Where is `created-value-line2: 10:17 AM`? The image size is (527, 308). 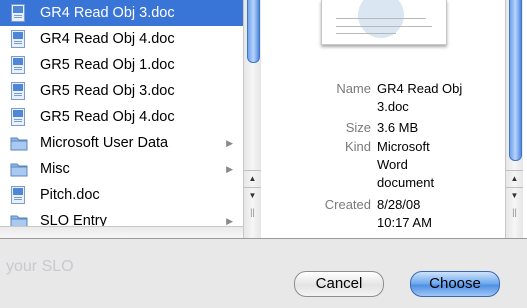
created-value-line2: 10:17 AM is located at coordinates (404, 222).